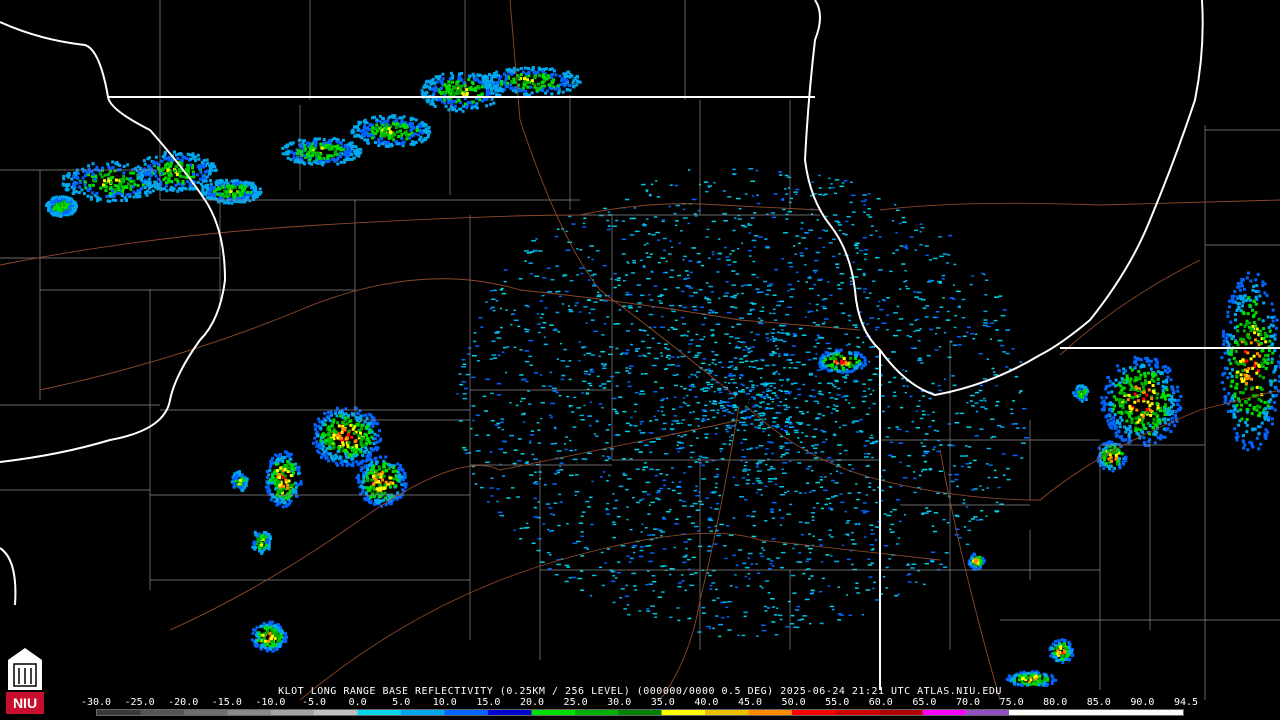 Image resolution: width=1280 pixels, height=720 pixels. What do you see at coordinates (96, 702) in the screenshot?
I see `scale-tick-label: -30.0` at bounding box center [96, 702].